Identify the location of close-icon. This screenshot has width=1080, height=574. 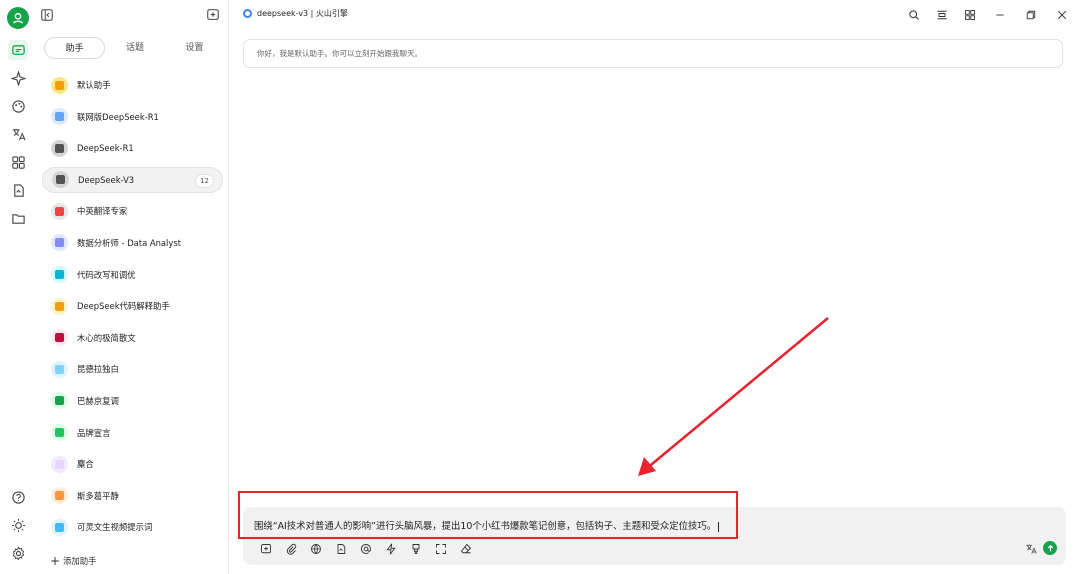
(1062, 15).